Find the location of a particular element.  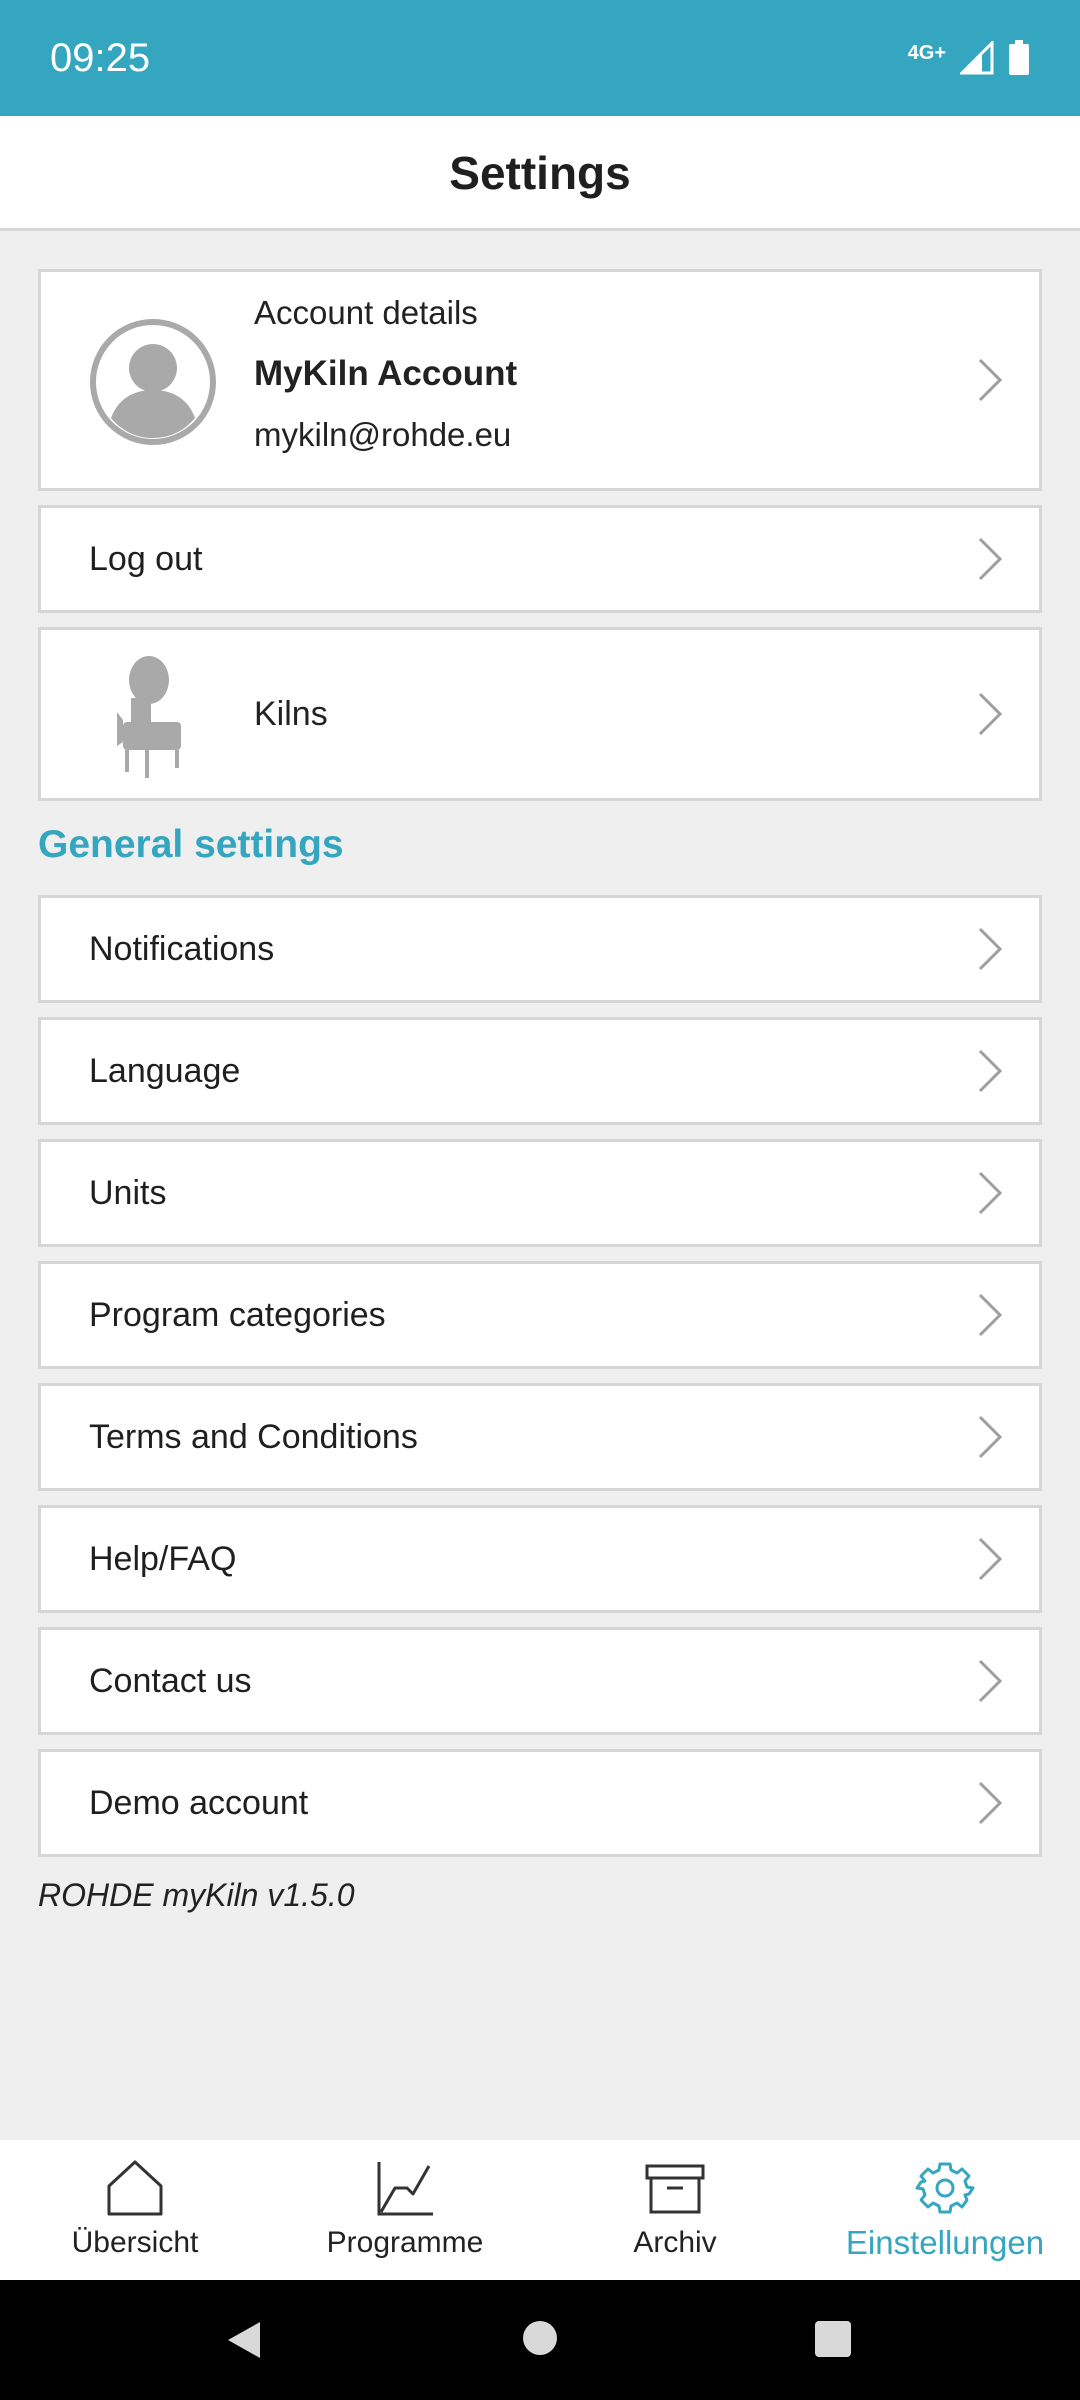

settings-item-terms: Terms and Conditions is located at coordinates (540, 1437).